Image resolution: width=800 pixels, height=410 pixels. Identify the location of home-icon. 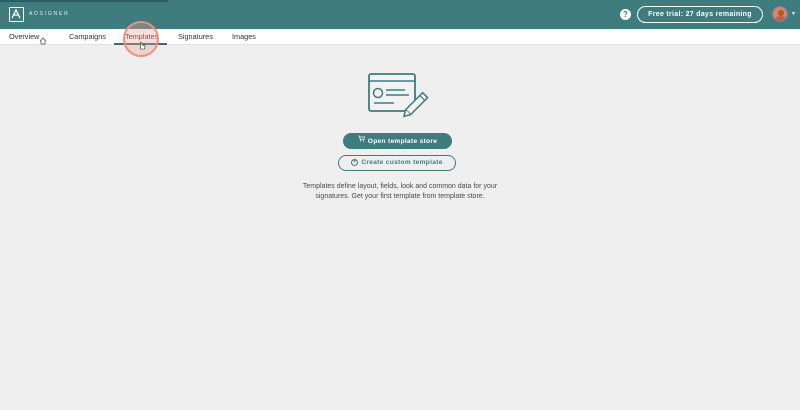
(43, 41).